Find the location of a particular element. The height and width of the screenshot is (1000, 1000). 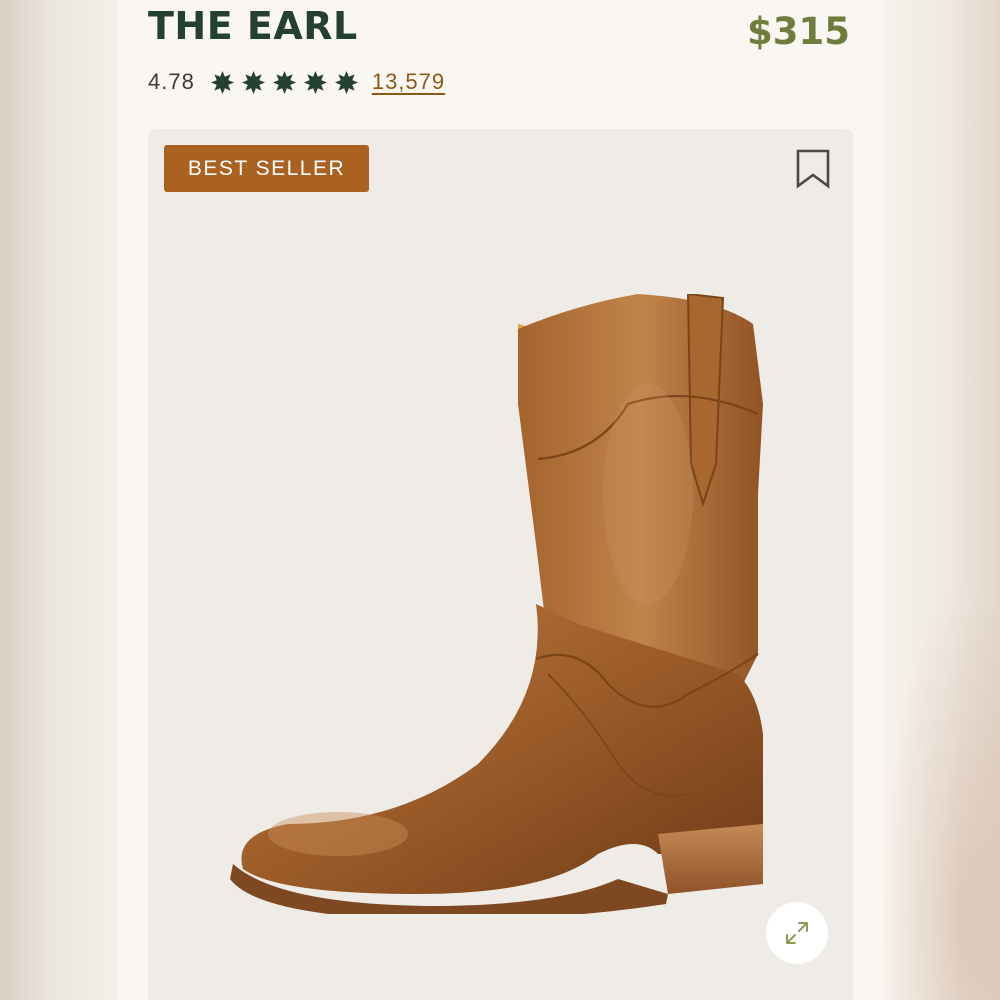

product-price: $315 is located at coordinates (798, 31).